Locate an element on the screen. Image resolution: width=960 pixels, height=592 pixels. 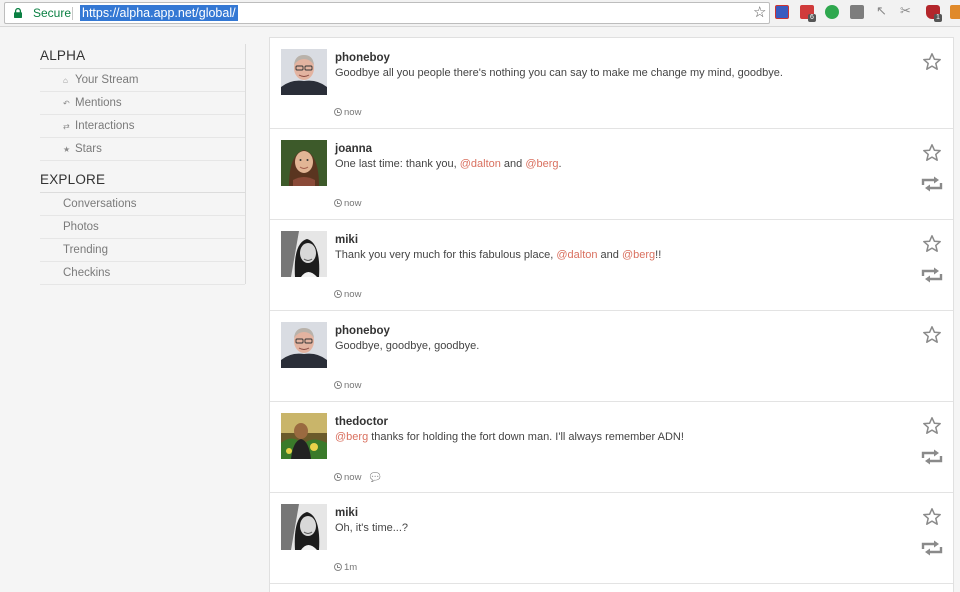
post-text-segment: One last time: thank you, is located at coordinates (397, 164).